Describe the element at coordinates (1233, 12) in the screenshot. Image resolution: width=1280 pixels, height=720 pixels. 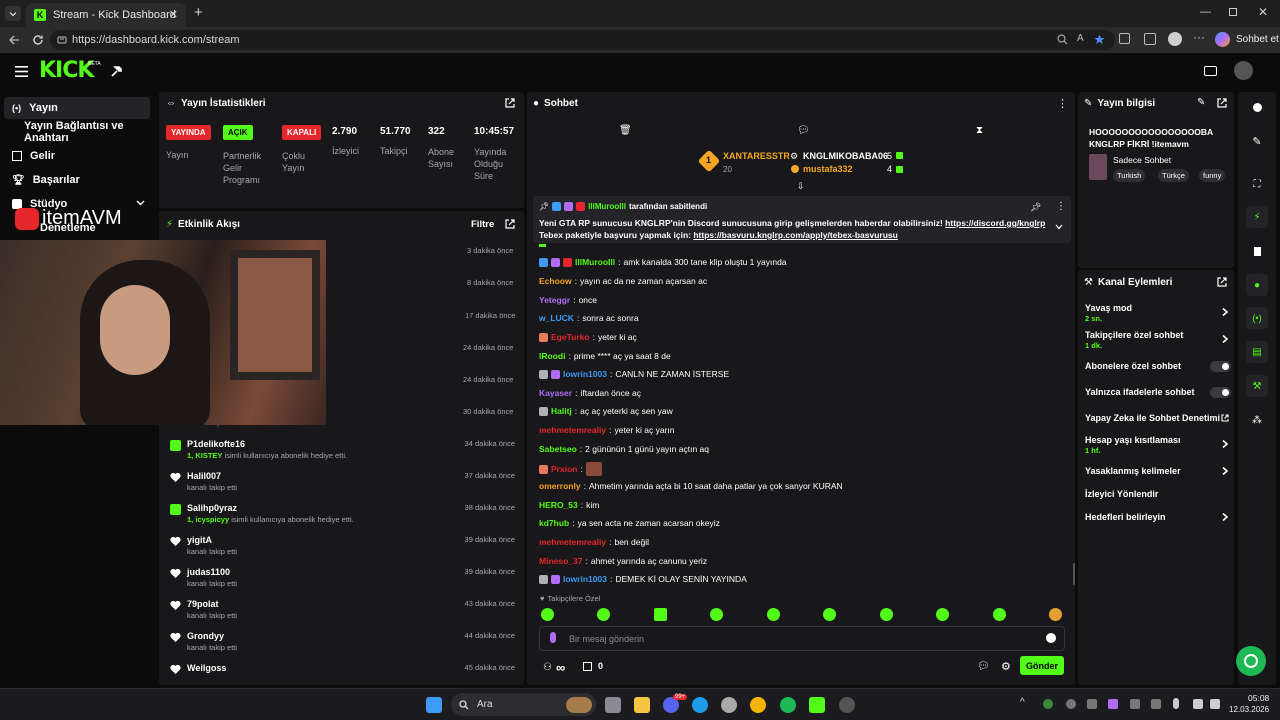
I see `maximize-button` at that location.